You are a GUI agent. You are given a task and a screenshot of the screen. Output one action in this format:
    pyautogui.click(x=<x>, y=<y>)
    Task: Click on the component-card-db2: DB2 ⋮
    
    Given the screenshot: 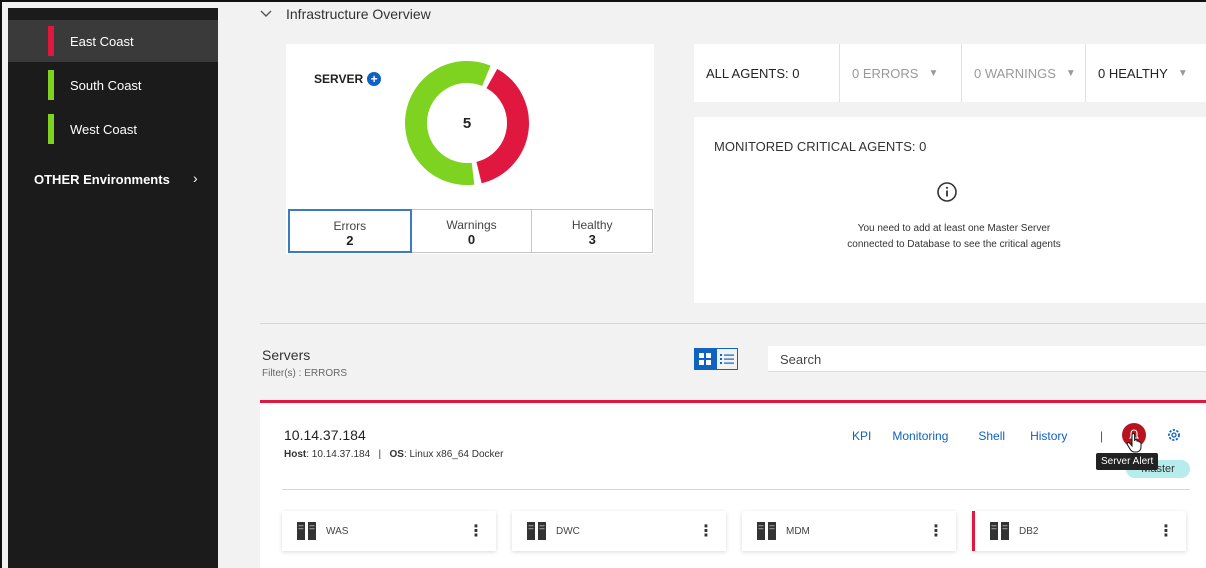 What is the action you would take?
    pyautogui.click(x=1079, y=531)
    